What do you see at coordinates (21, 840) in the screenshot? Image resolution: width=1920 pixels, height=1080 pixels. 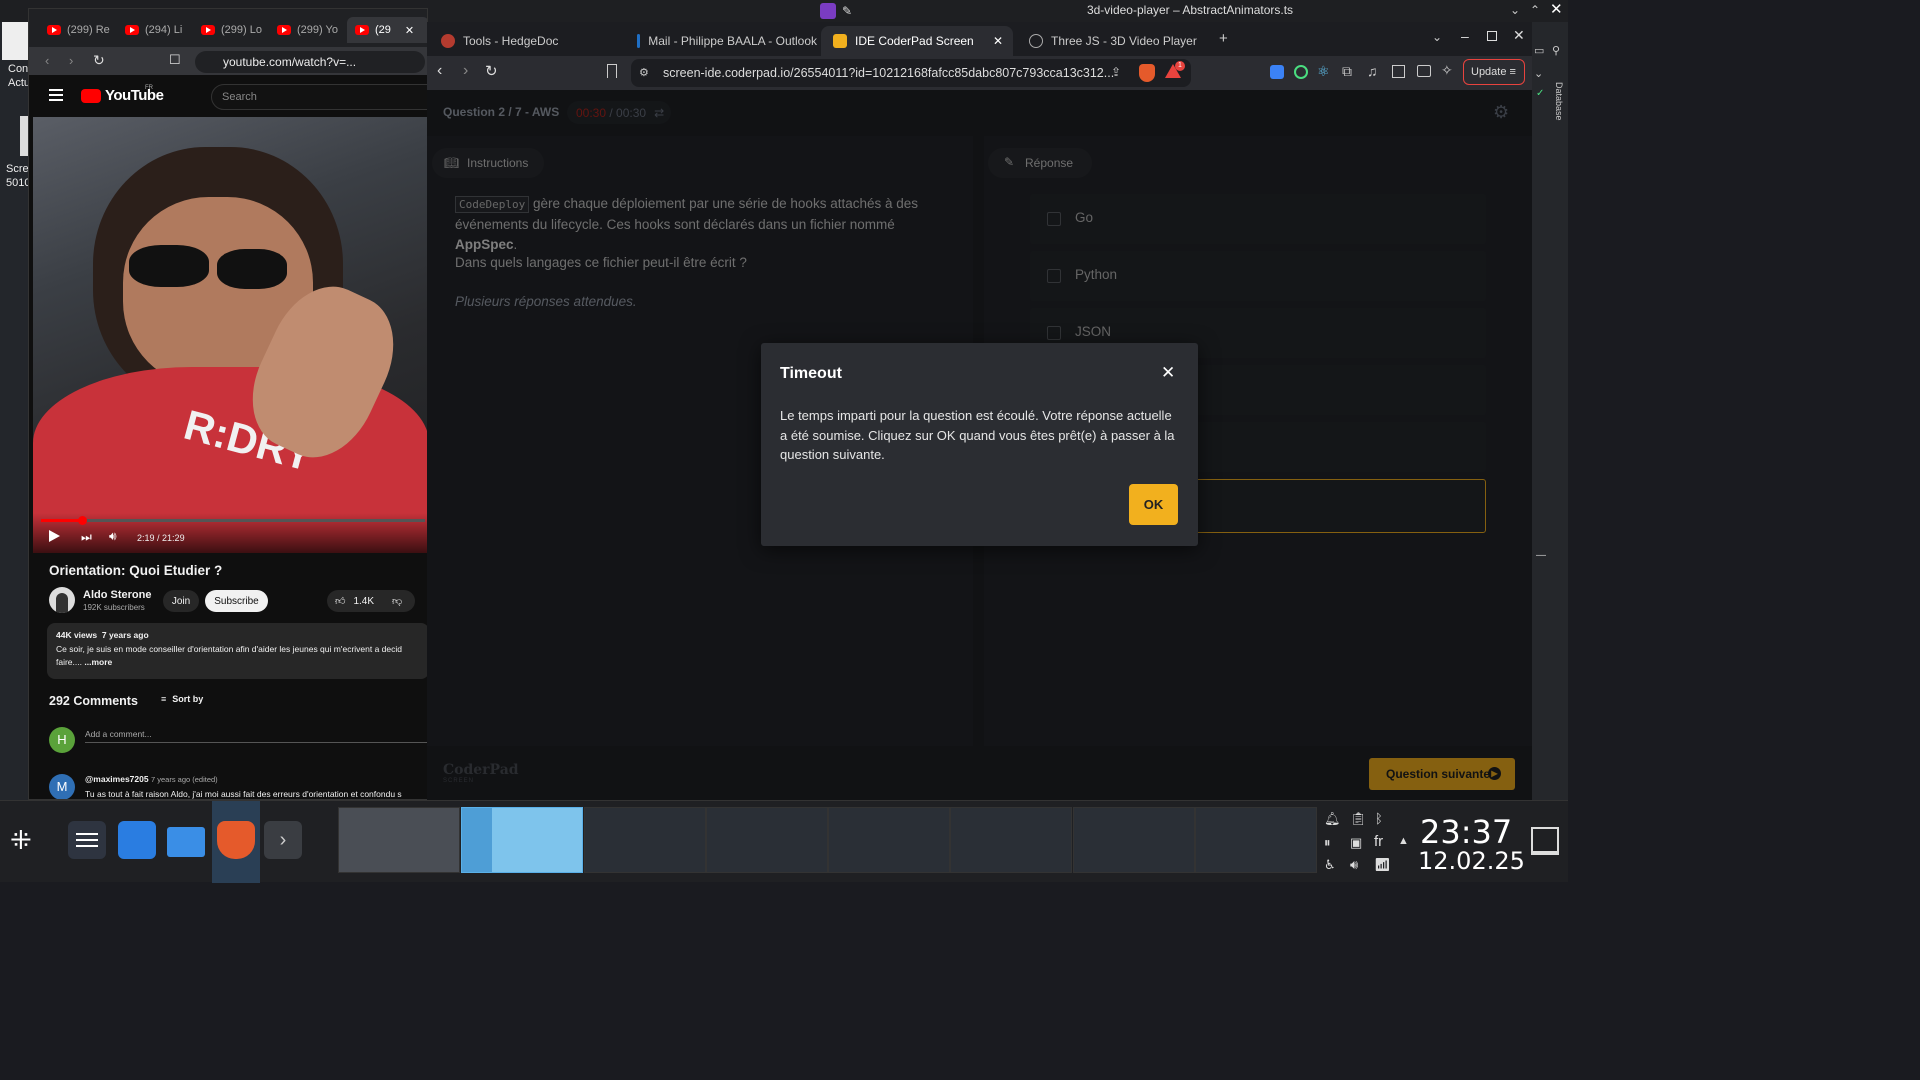 I see `app-launcher-icon: ⁜` at bounding box center [21, 840].